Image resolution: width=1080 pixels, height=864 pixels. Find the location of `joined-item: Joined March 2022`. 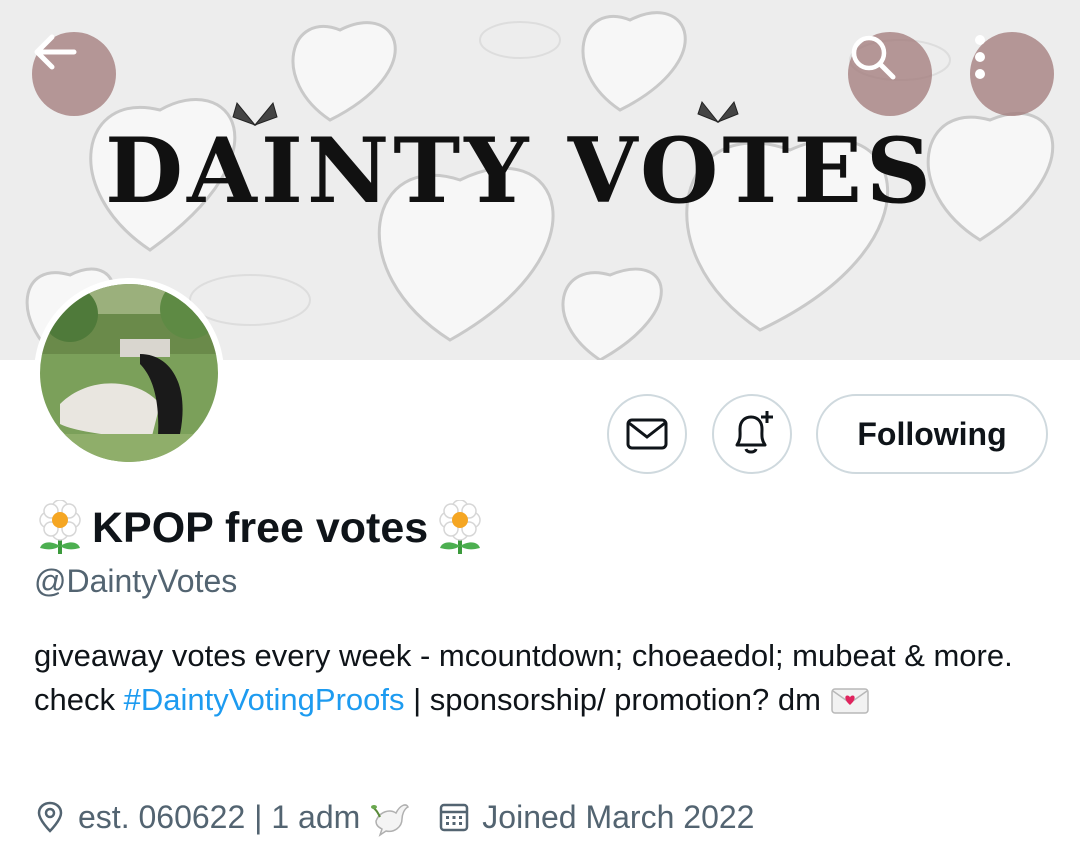

joined-item: Joined March 2022 is located at coordinates (596, 817).